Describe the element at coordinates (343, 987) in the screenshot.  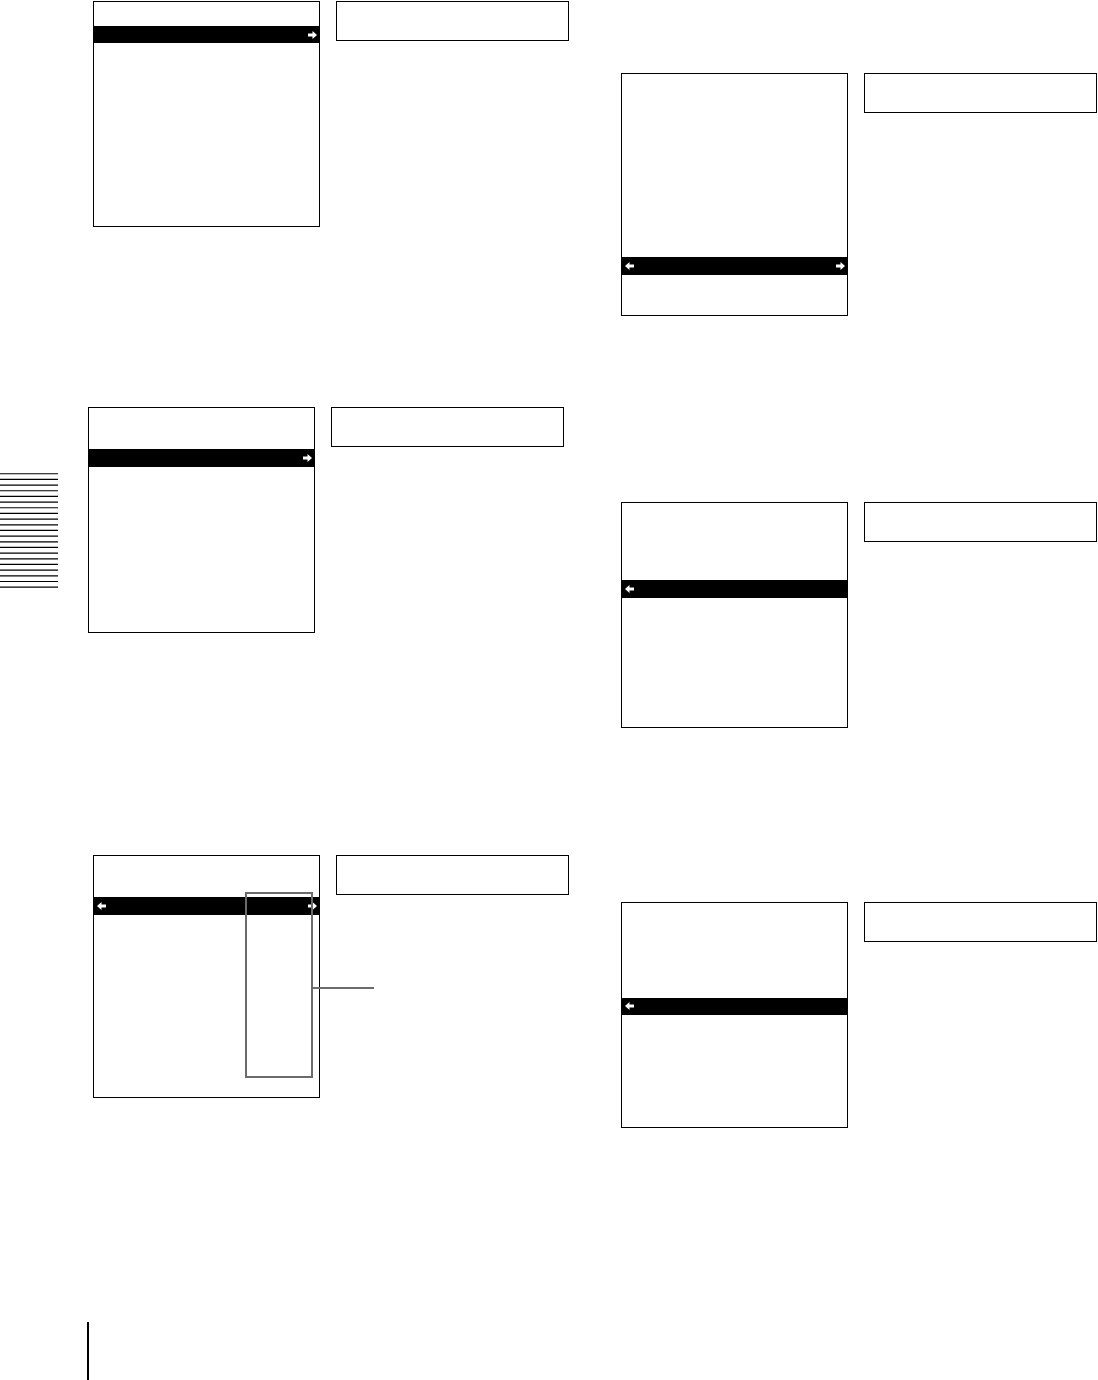
I see `leader-line` at that location.